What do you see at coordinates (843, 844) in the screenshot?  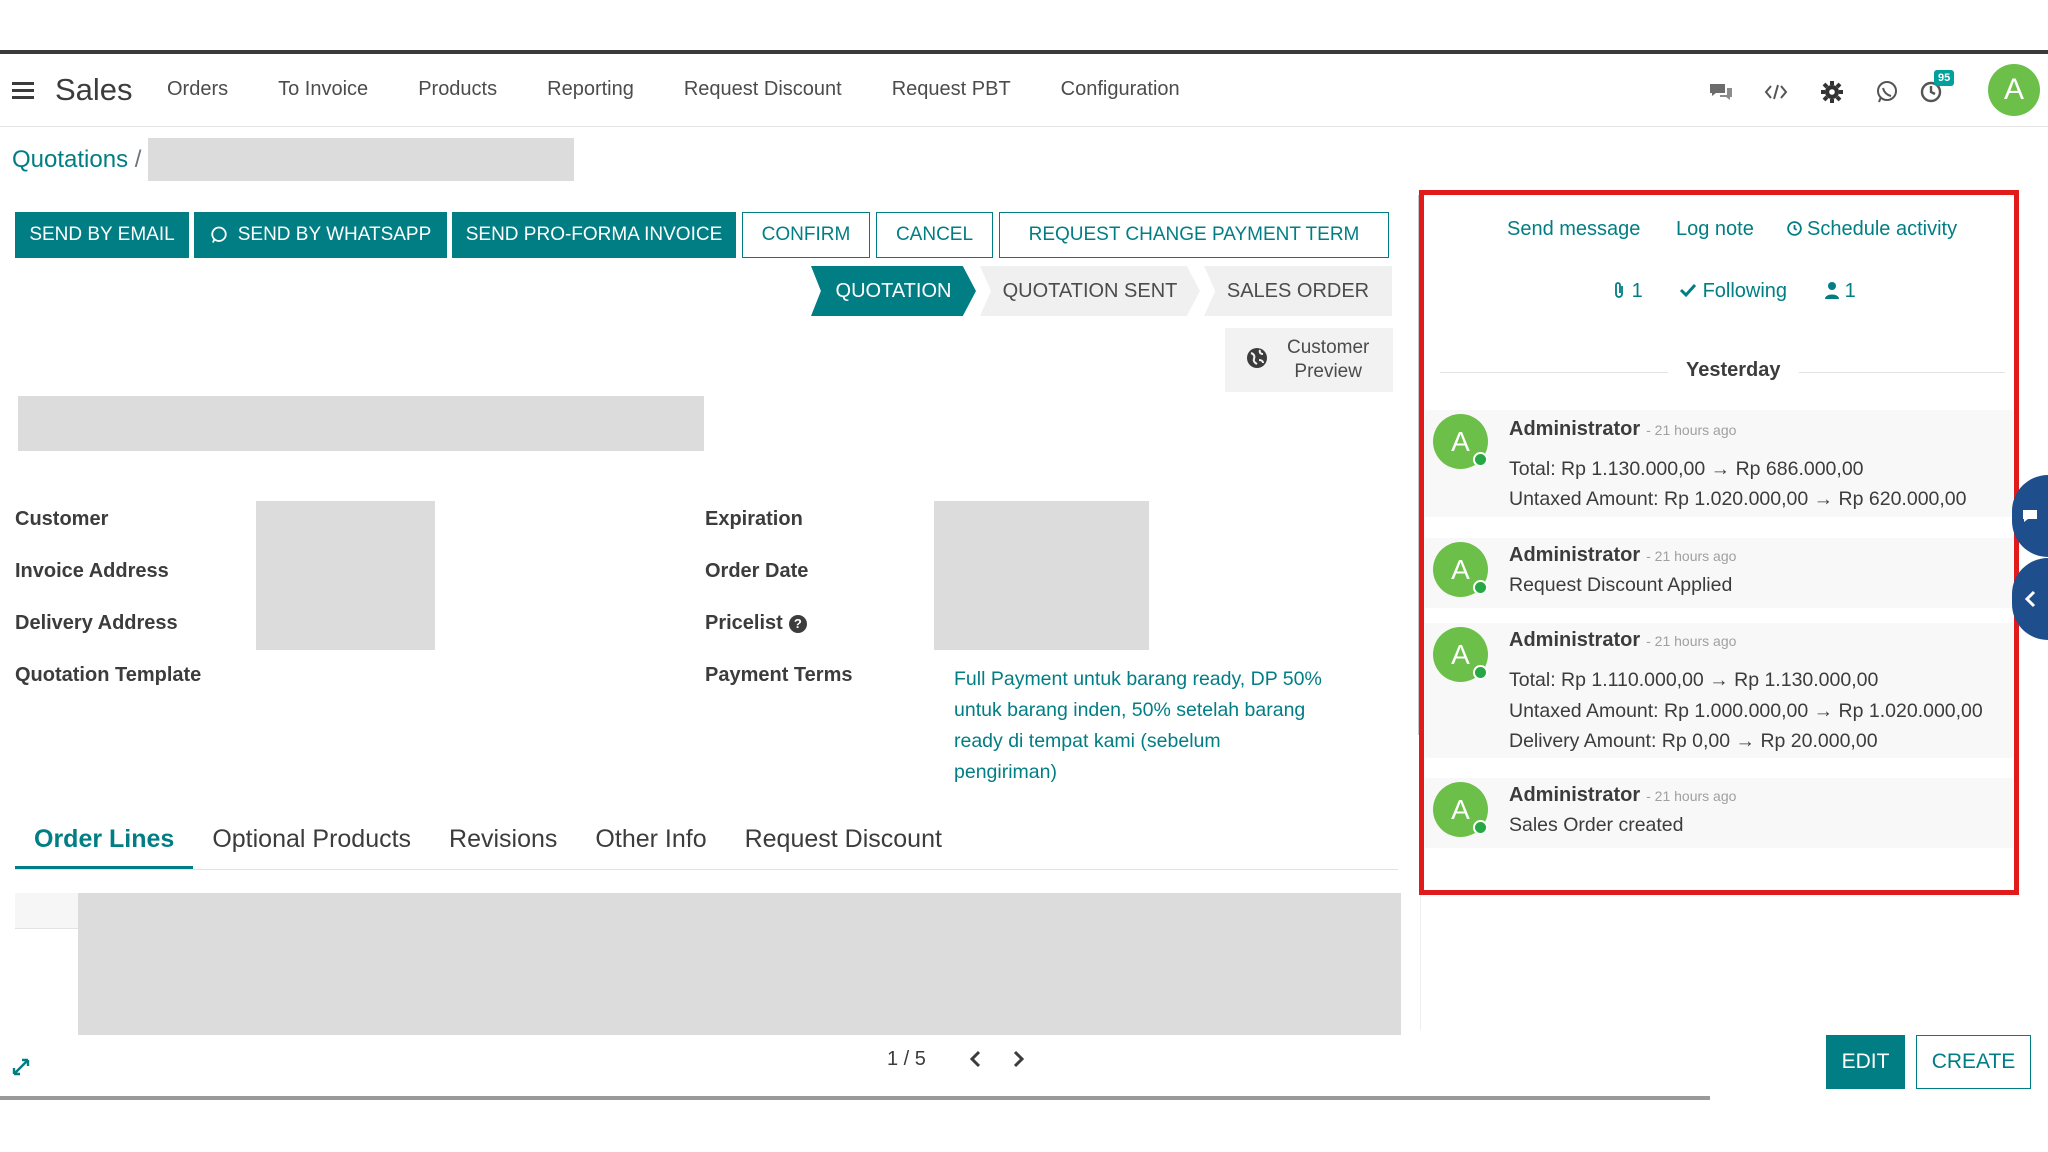 I see `tab-request-discount: Request Discount` at bounding box center [843, 844].